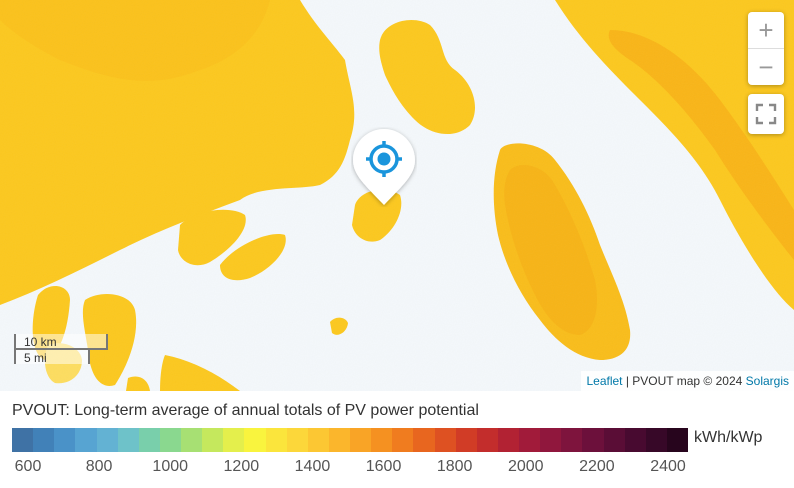  Describe the element at coordinates (52, 356) in the screenshot. I see `scale-mi: 5 mi` at that location.